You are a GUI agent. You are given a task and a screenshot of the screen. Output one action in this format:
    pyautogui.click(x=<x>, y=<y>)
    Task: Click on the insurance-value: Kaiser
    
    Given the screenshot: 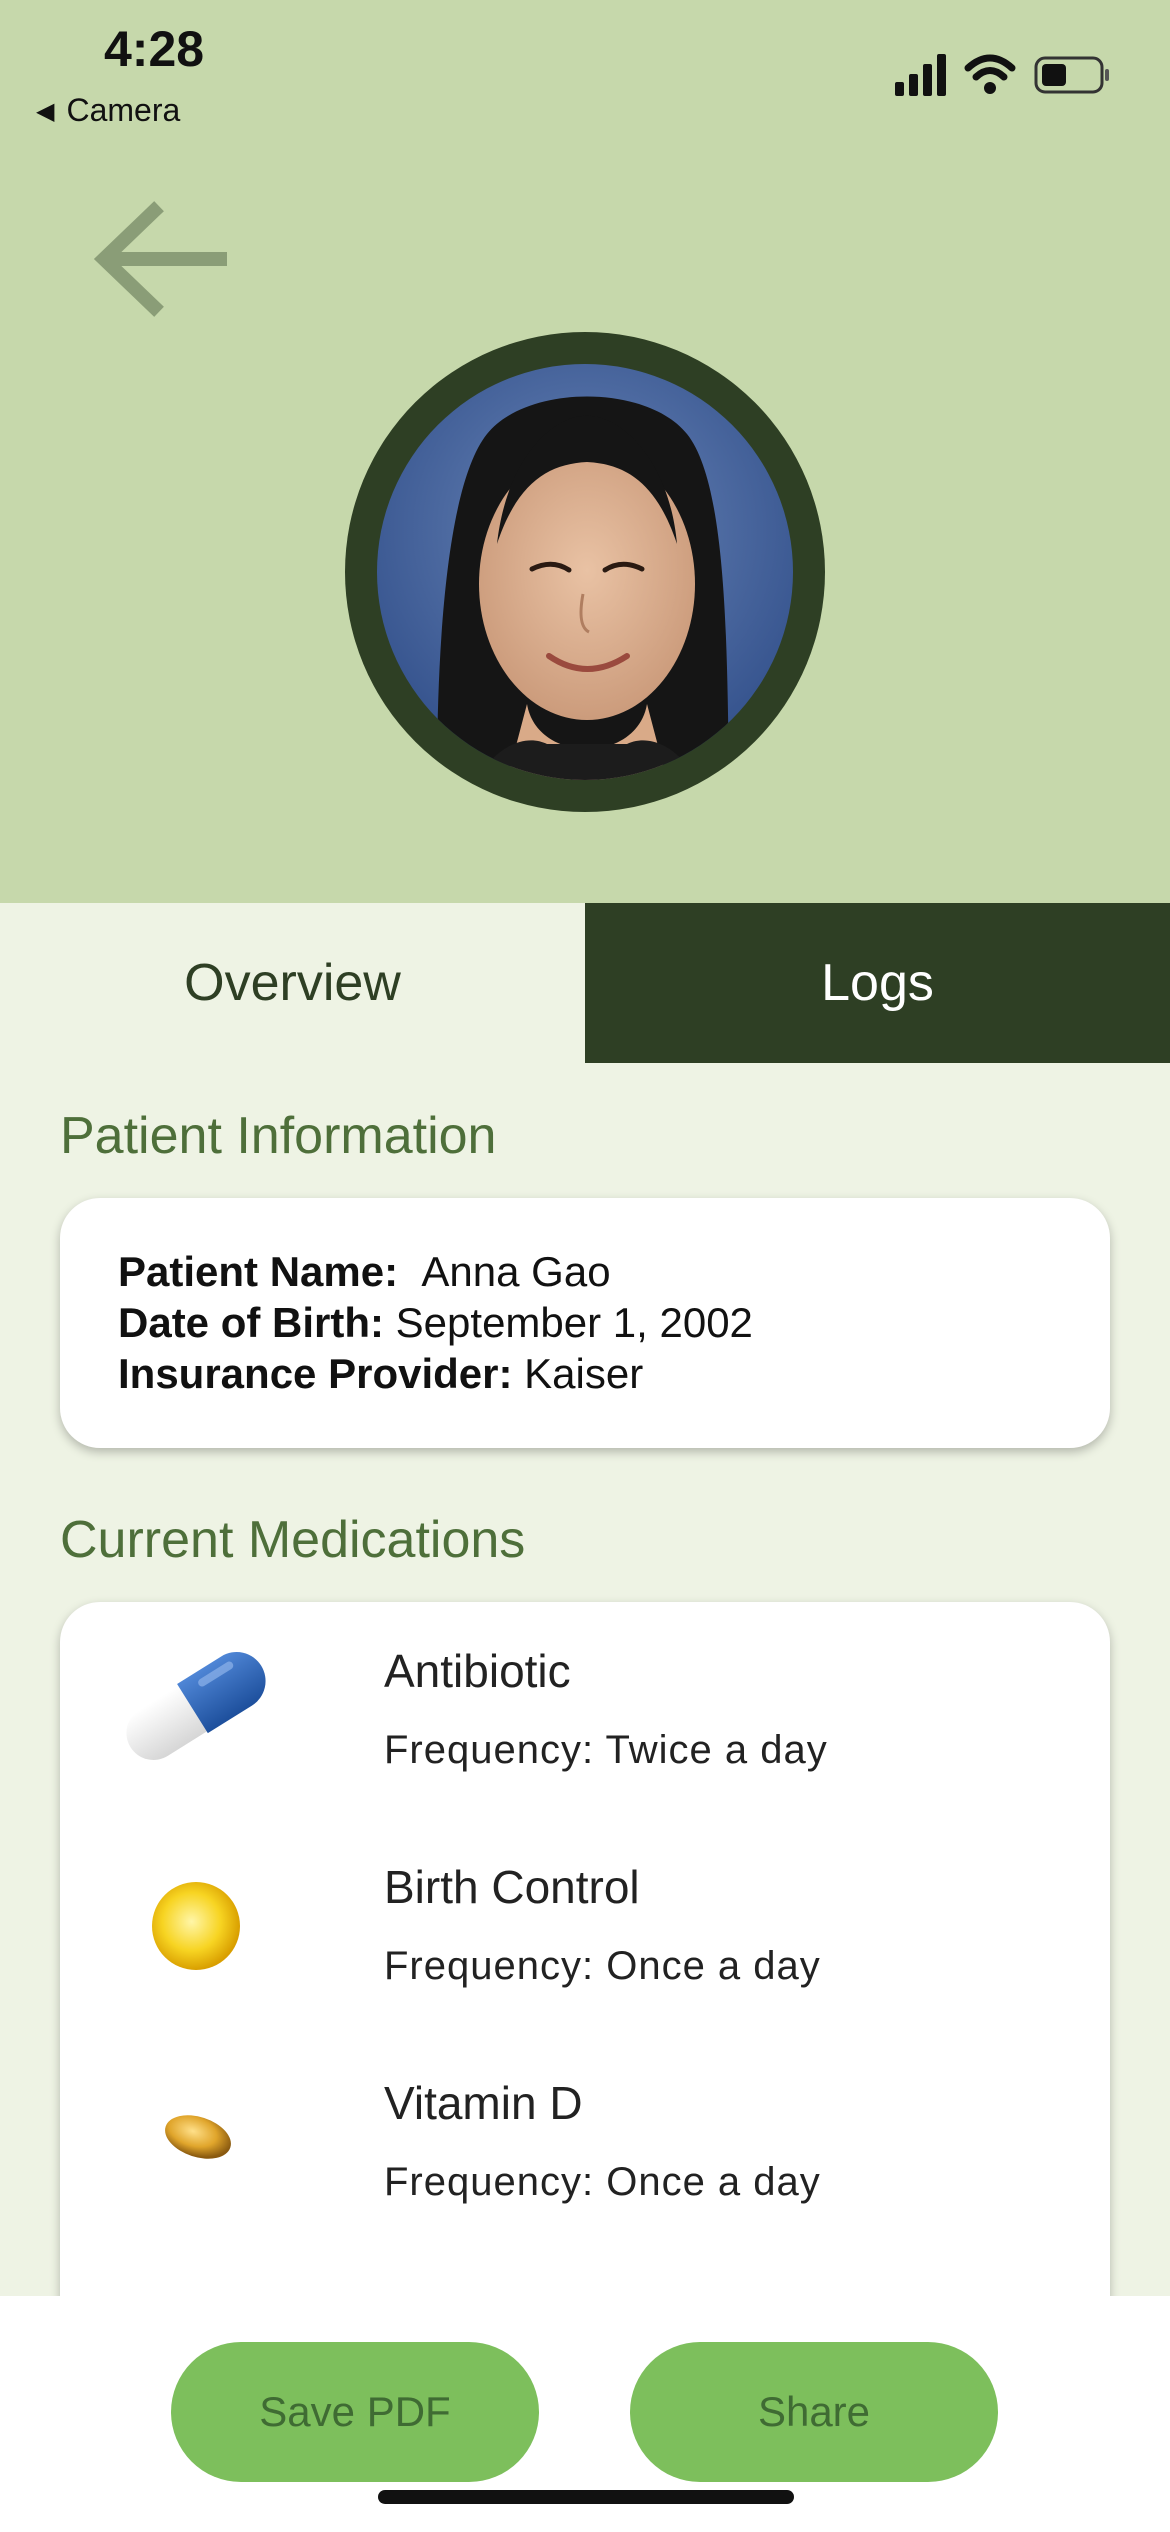 What is the action you would take?
    pyautogui.click(x=584, y=1373)
    